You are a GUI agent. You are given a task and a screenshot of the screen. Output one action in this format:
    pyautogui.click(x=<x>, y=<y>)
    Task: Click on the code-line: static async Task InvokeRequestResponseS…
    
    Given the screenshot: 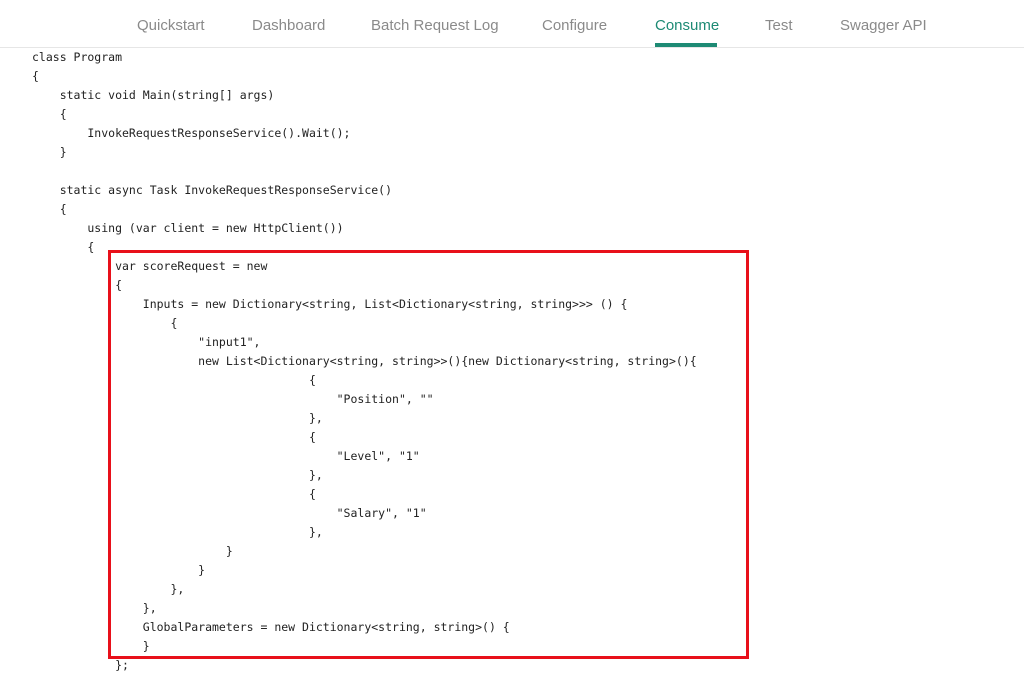 What is the action you would take?
    pyautogui.click(x=212, y=190)
    